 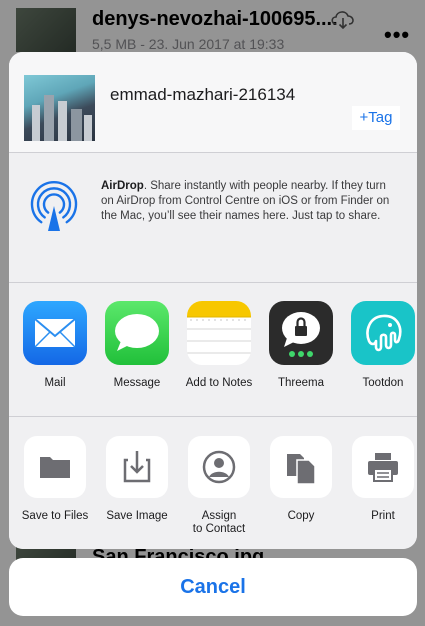 I want to click on action-label: Save Image, so click(x=137, y=516).